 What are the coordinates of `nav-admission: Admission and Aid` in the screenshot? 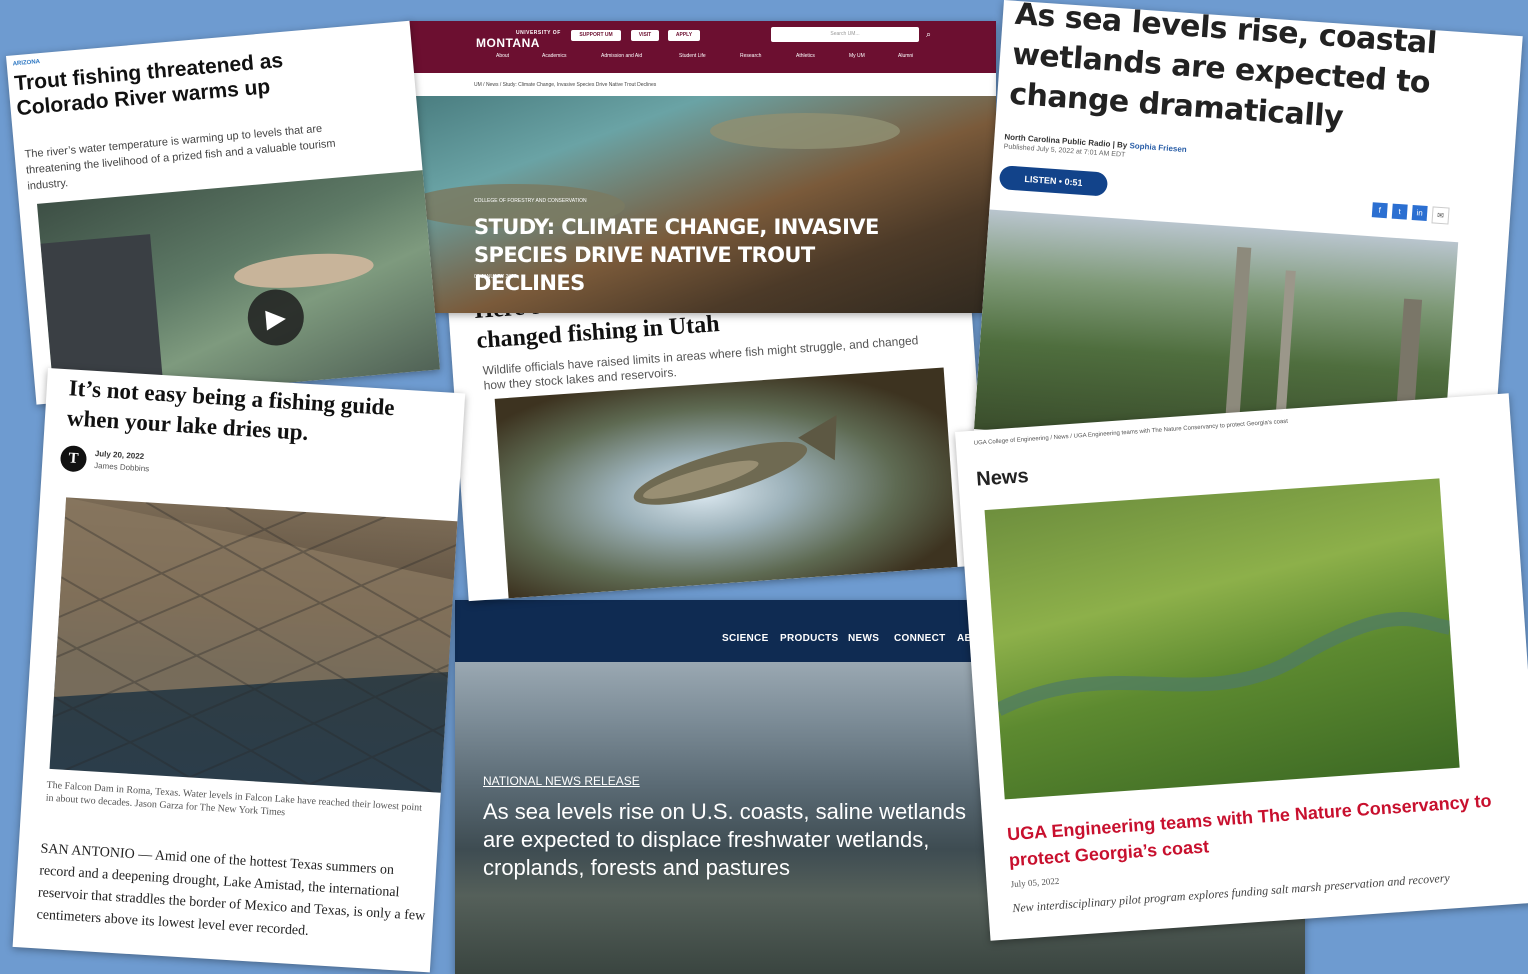 It's located at (621, 56).